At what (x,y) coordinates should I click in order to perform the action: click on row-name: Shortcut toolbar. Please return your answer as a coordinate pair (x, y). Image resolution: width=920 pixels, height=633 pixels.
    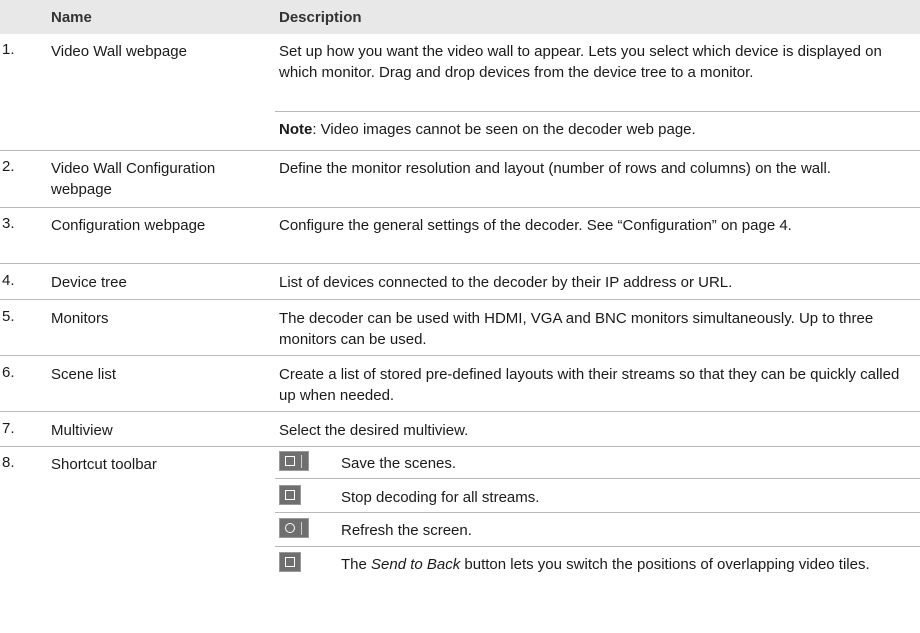
    Looking at the image, I should click on (104, 464).